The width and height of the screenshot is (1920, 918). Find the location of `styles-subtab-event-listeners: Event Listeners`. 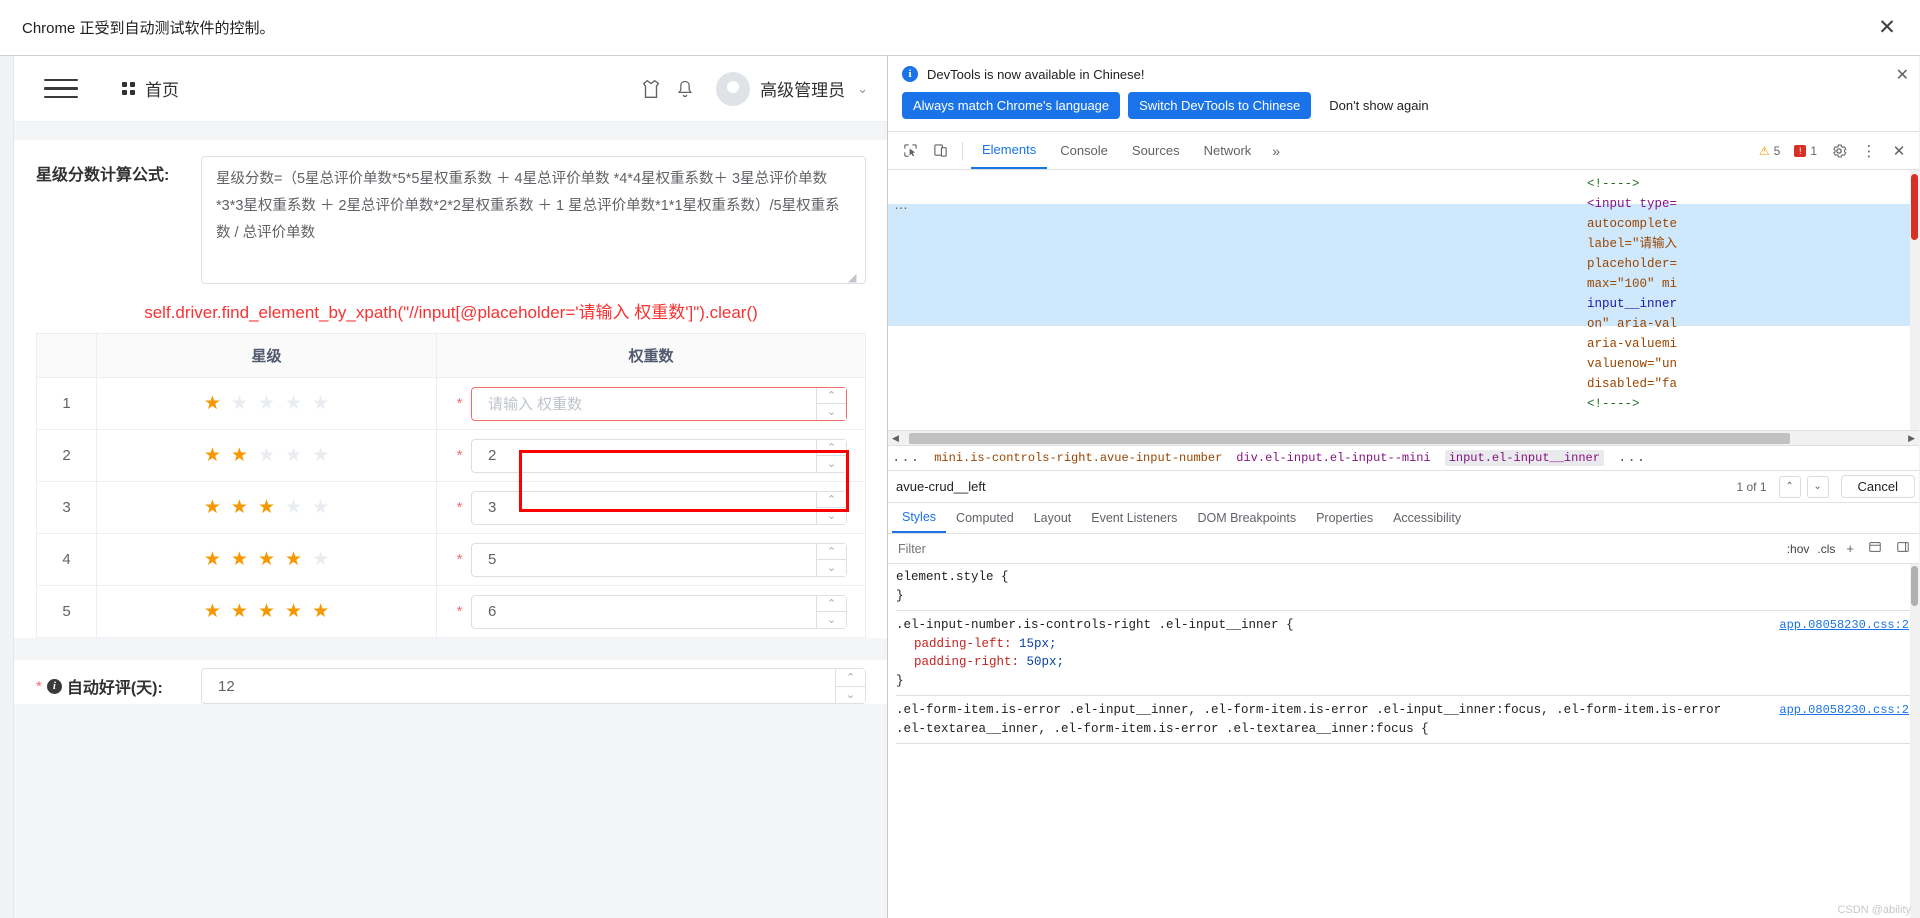

styles-subtab-event-listeners: Event Listeners is located at coordinates (1134, 518).